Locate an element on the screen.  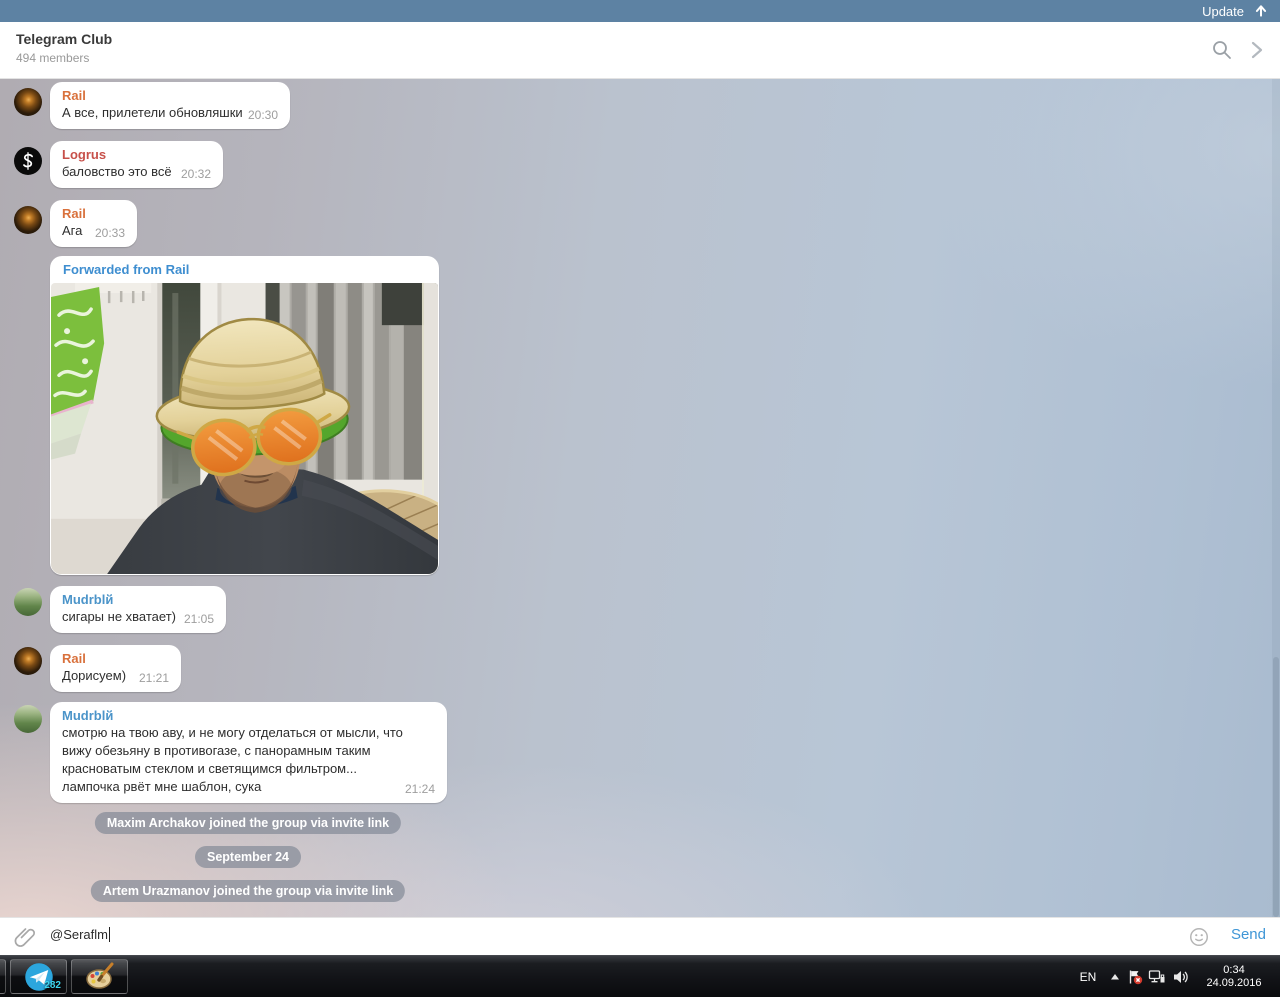
message-bubble: Mudrblй сигары не хватает) 21:05 is located at coordinates (138, 609).